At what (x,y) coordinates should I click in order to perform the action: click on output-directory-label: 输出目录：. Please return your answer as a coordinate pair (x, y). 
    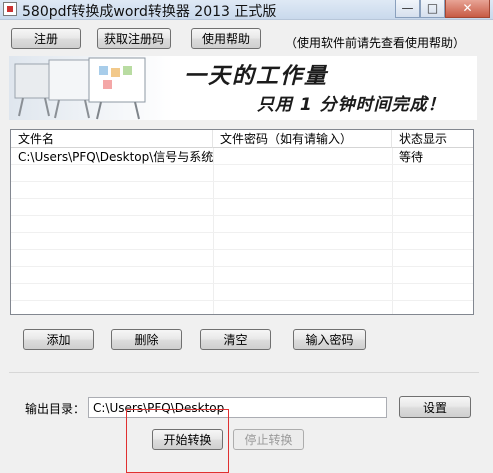
    Looking at the image, I should click on (55, 409).